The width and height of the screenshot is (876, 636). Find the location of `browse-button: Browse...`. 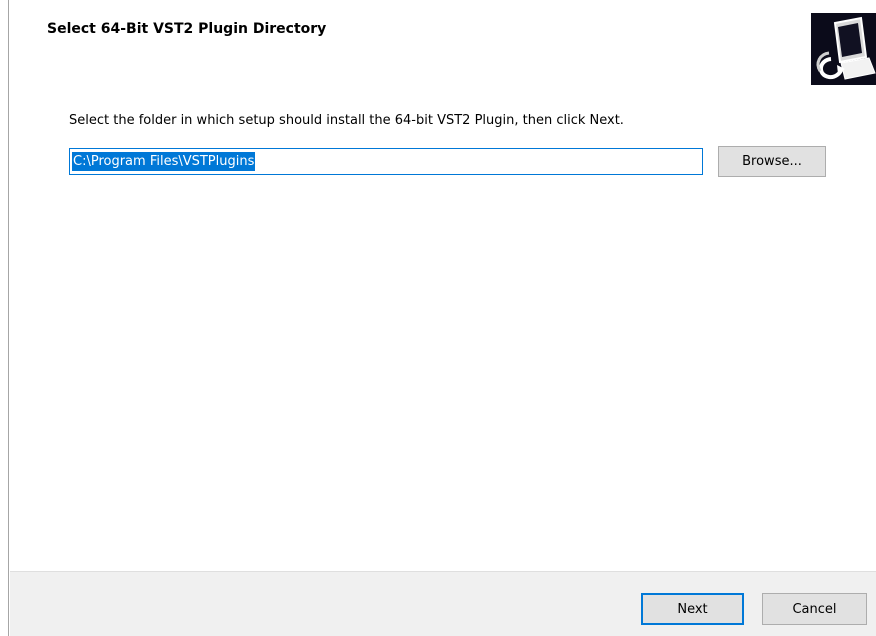

browse-button: Browse... is located at coordinates (772, 161).